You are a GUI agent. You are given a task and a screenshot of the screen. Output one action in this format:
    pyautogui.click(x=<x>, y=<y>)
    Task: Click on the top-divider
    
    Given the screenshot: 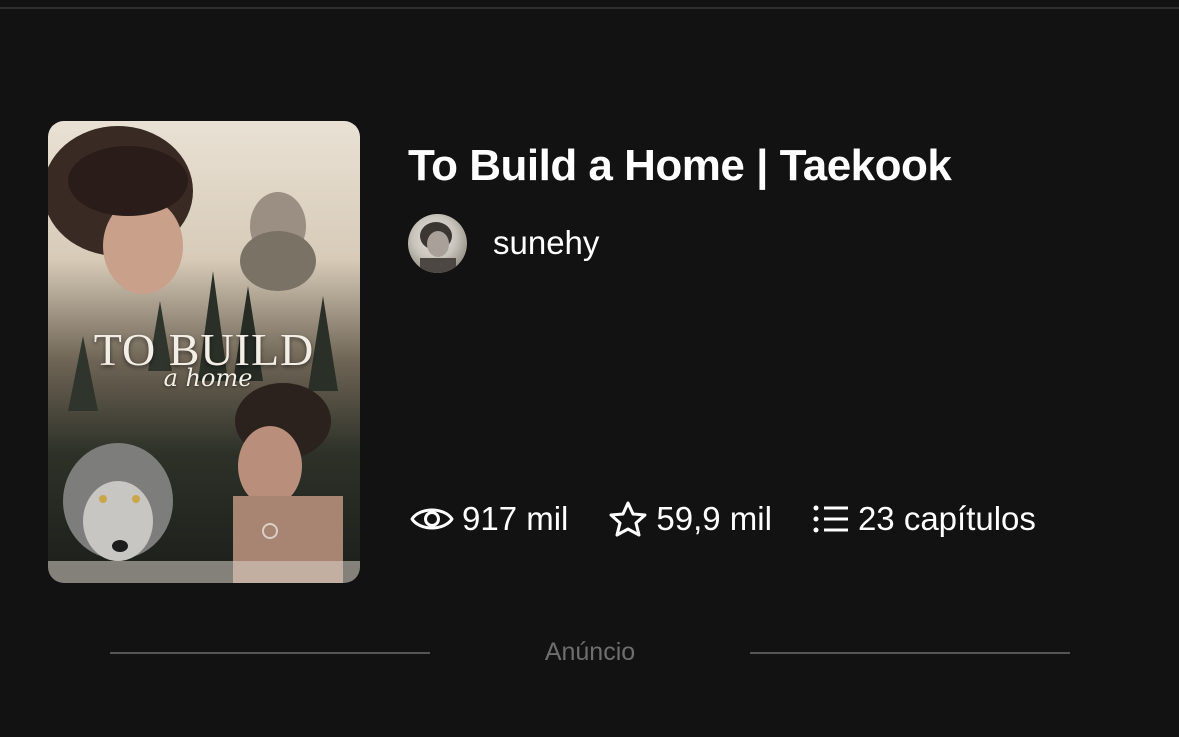 What is the action you would take?
    pyautogui.click(x=589, y=8)
    